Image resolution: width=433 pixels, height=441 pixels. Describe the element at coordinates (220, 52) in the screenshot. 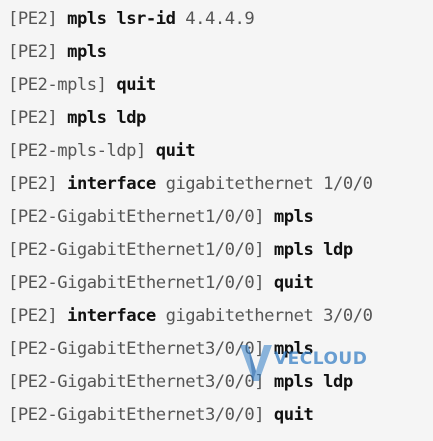

I see `cli-line: [PE2] mpls` at that location.